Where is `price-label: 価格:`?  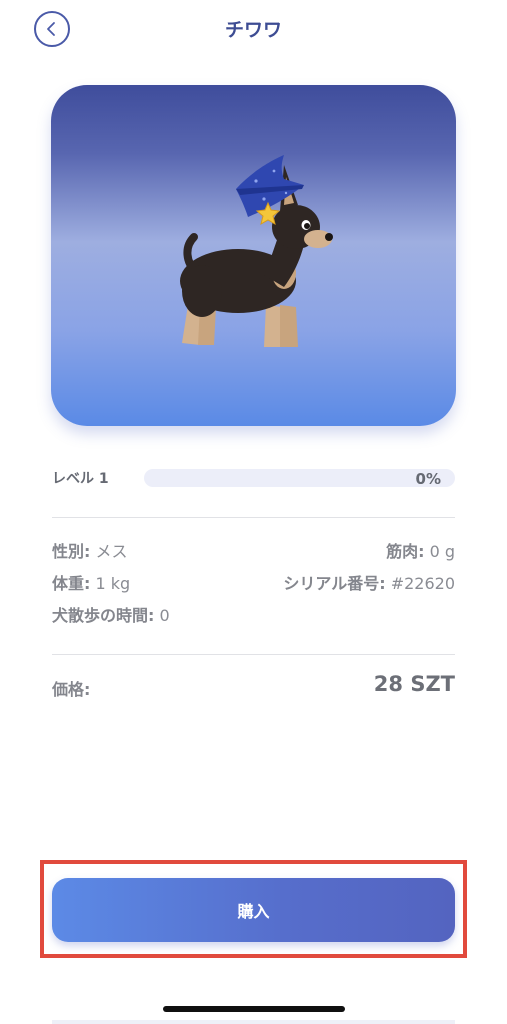
price-label: 価格: is located at coordinates (71, 689).